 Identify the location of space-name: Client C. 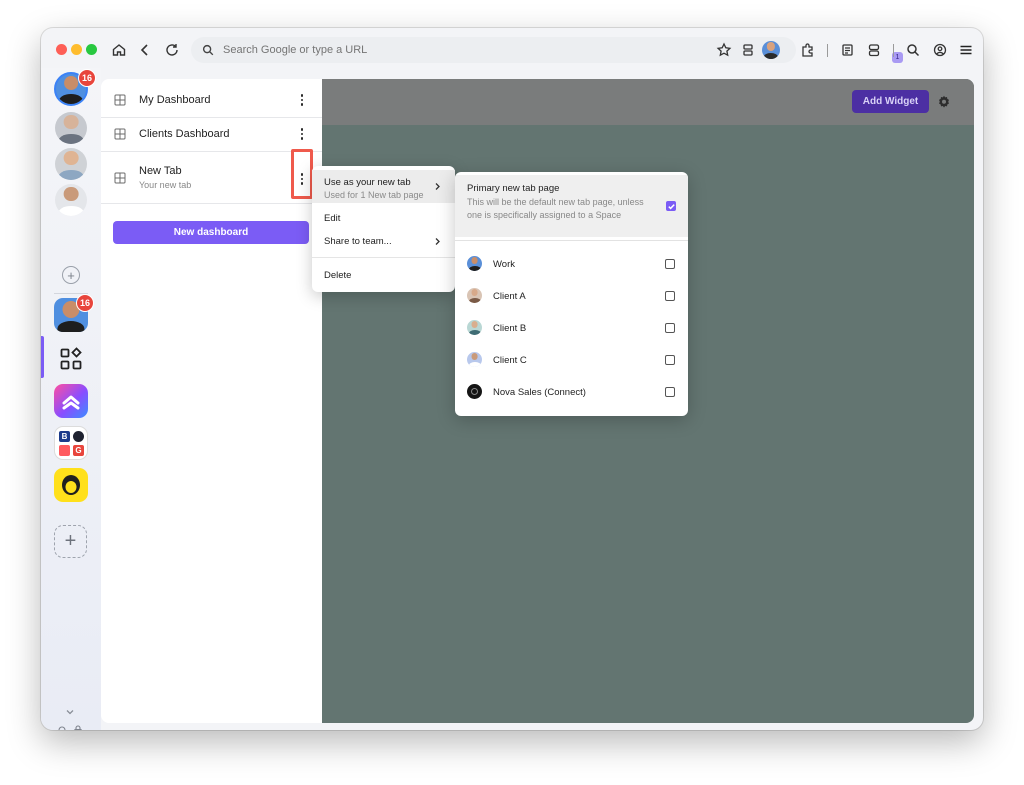
(510, 360).